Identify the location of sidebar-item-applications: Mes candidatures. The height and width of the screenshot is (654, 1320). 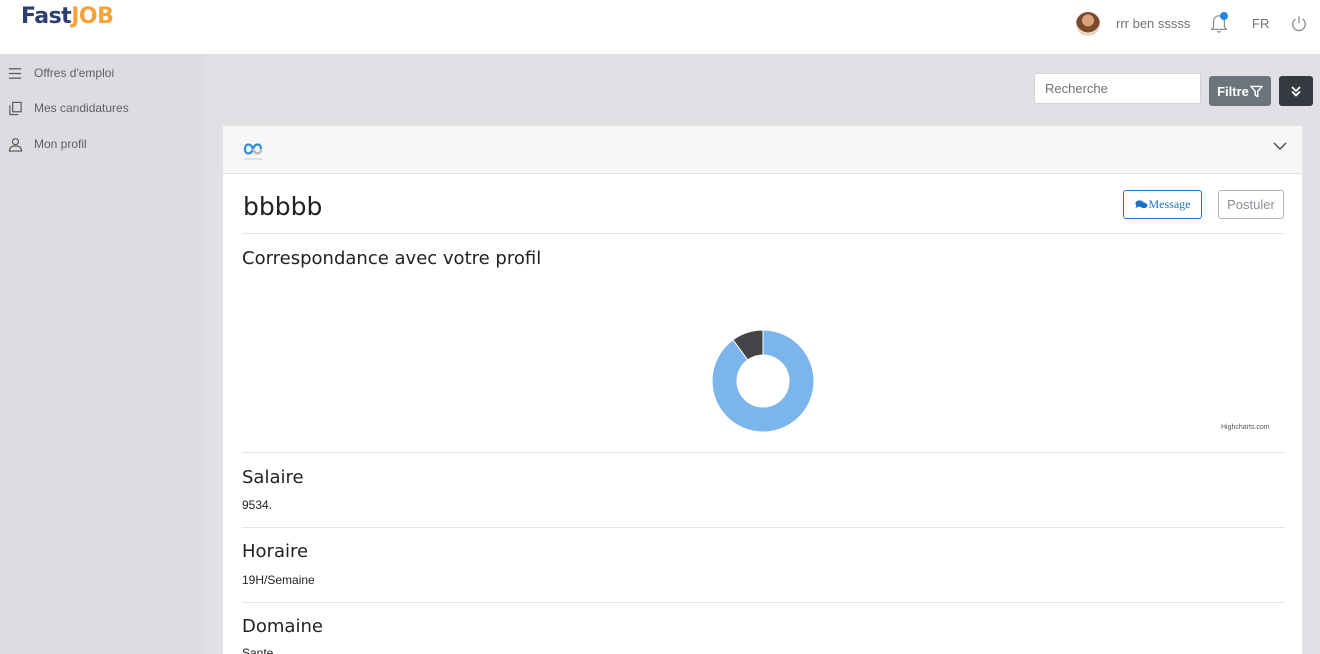
(68, 108).